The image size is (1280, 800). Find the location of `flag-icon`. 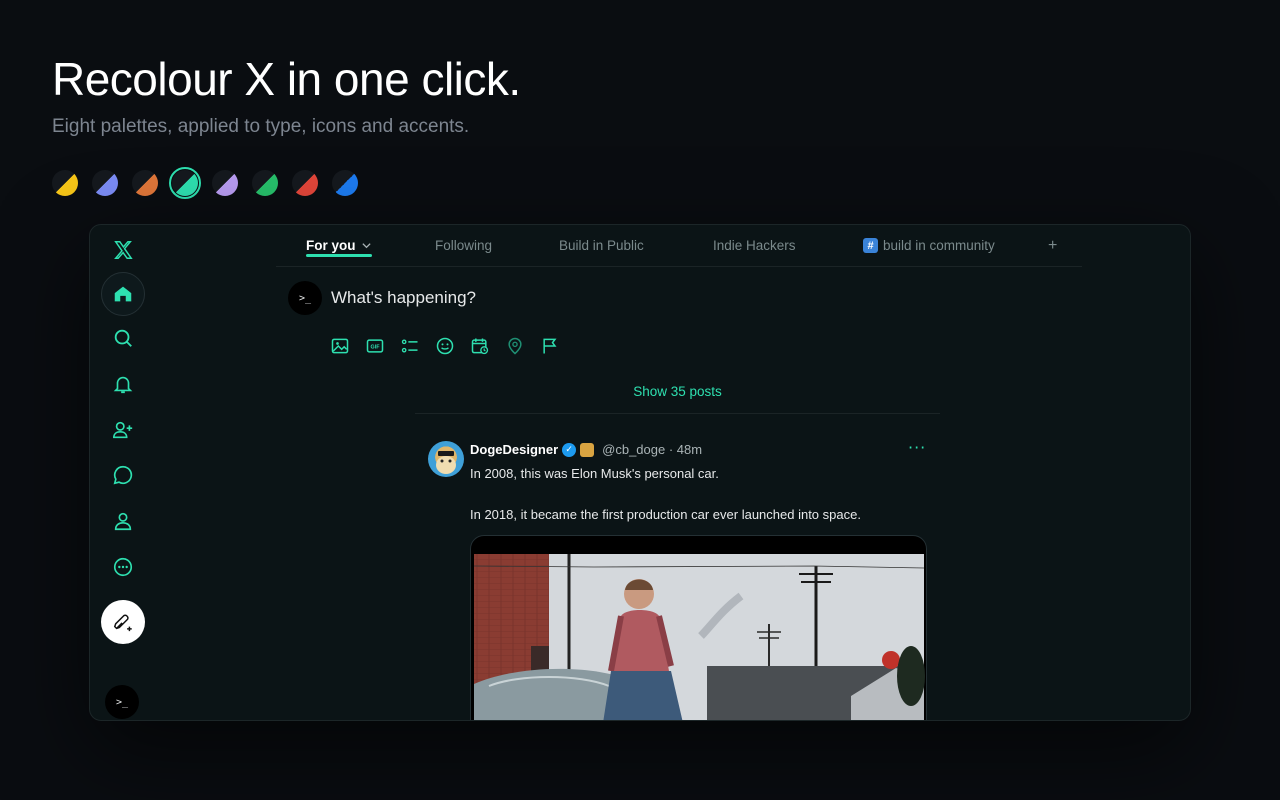

flag-icon is located at coordinates (550, 346).